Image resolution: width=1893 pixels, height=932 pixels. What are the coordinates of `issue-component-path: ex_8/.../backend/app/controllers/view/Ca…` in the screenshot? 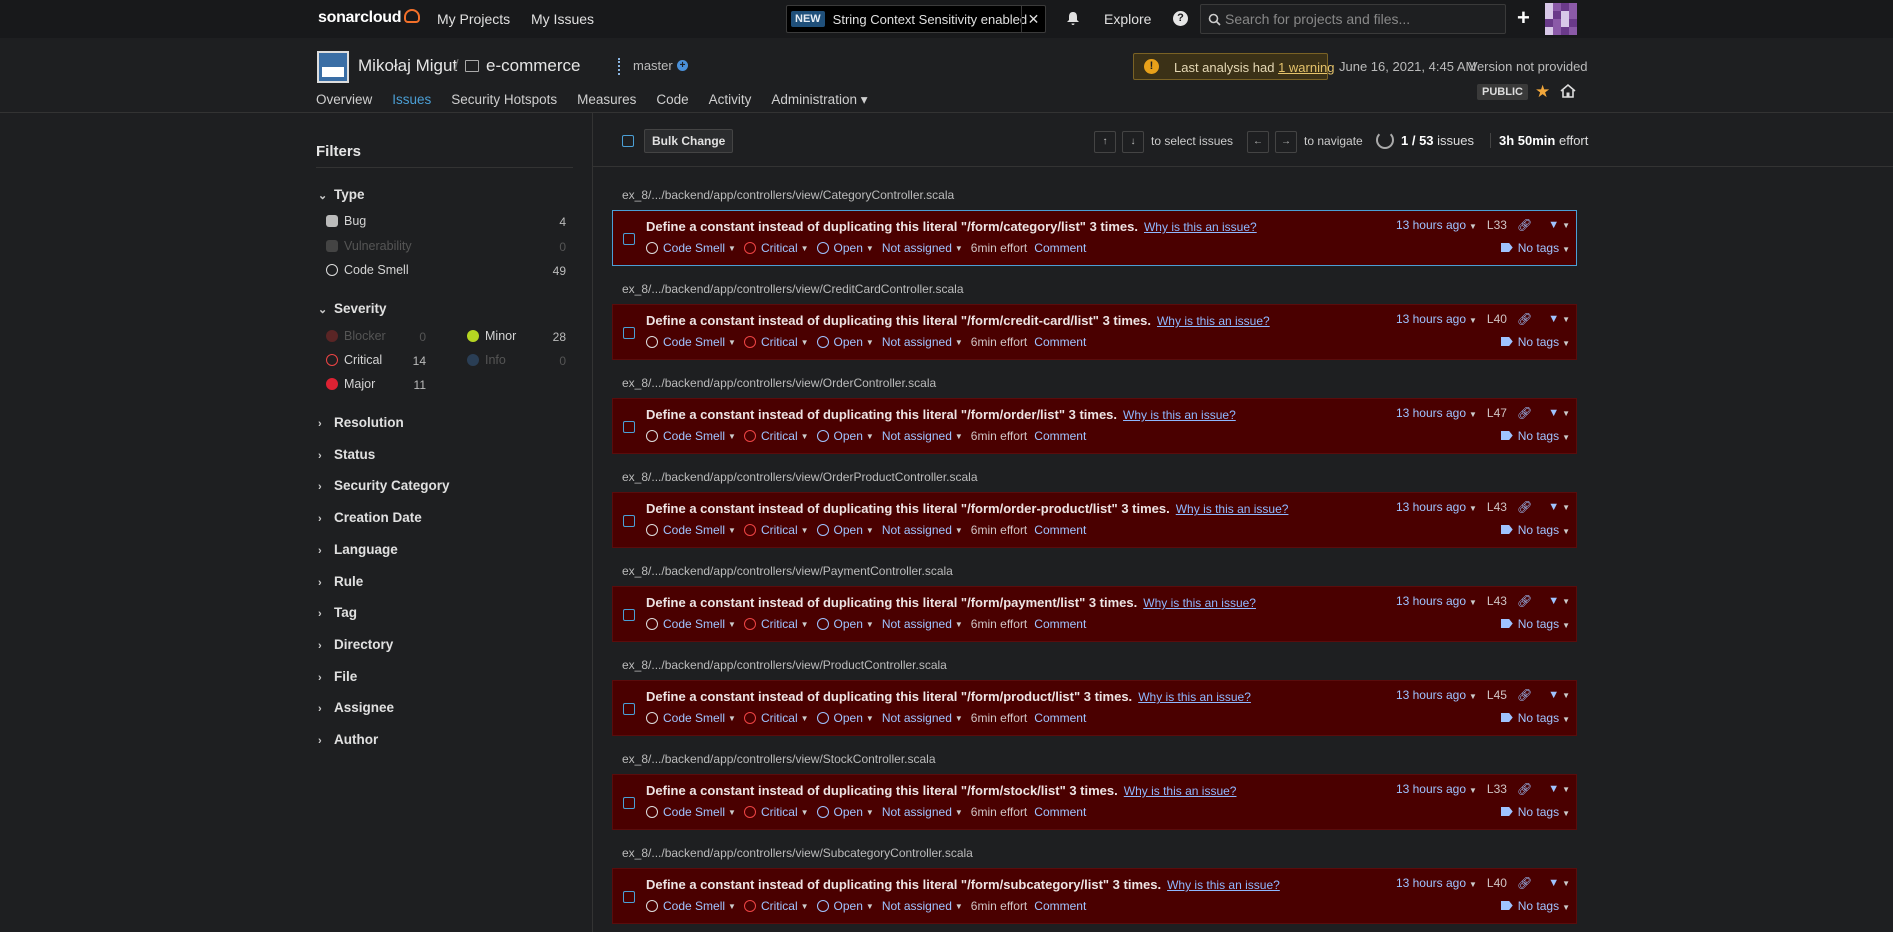 It's located at (788, 195).